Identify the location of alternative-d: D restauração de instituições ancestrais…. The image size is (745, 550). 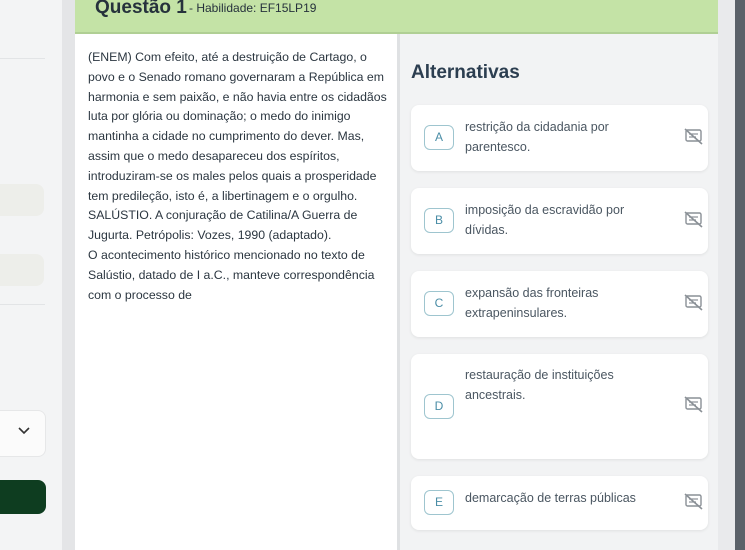
(559, 406).